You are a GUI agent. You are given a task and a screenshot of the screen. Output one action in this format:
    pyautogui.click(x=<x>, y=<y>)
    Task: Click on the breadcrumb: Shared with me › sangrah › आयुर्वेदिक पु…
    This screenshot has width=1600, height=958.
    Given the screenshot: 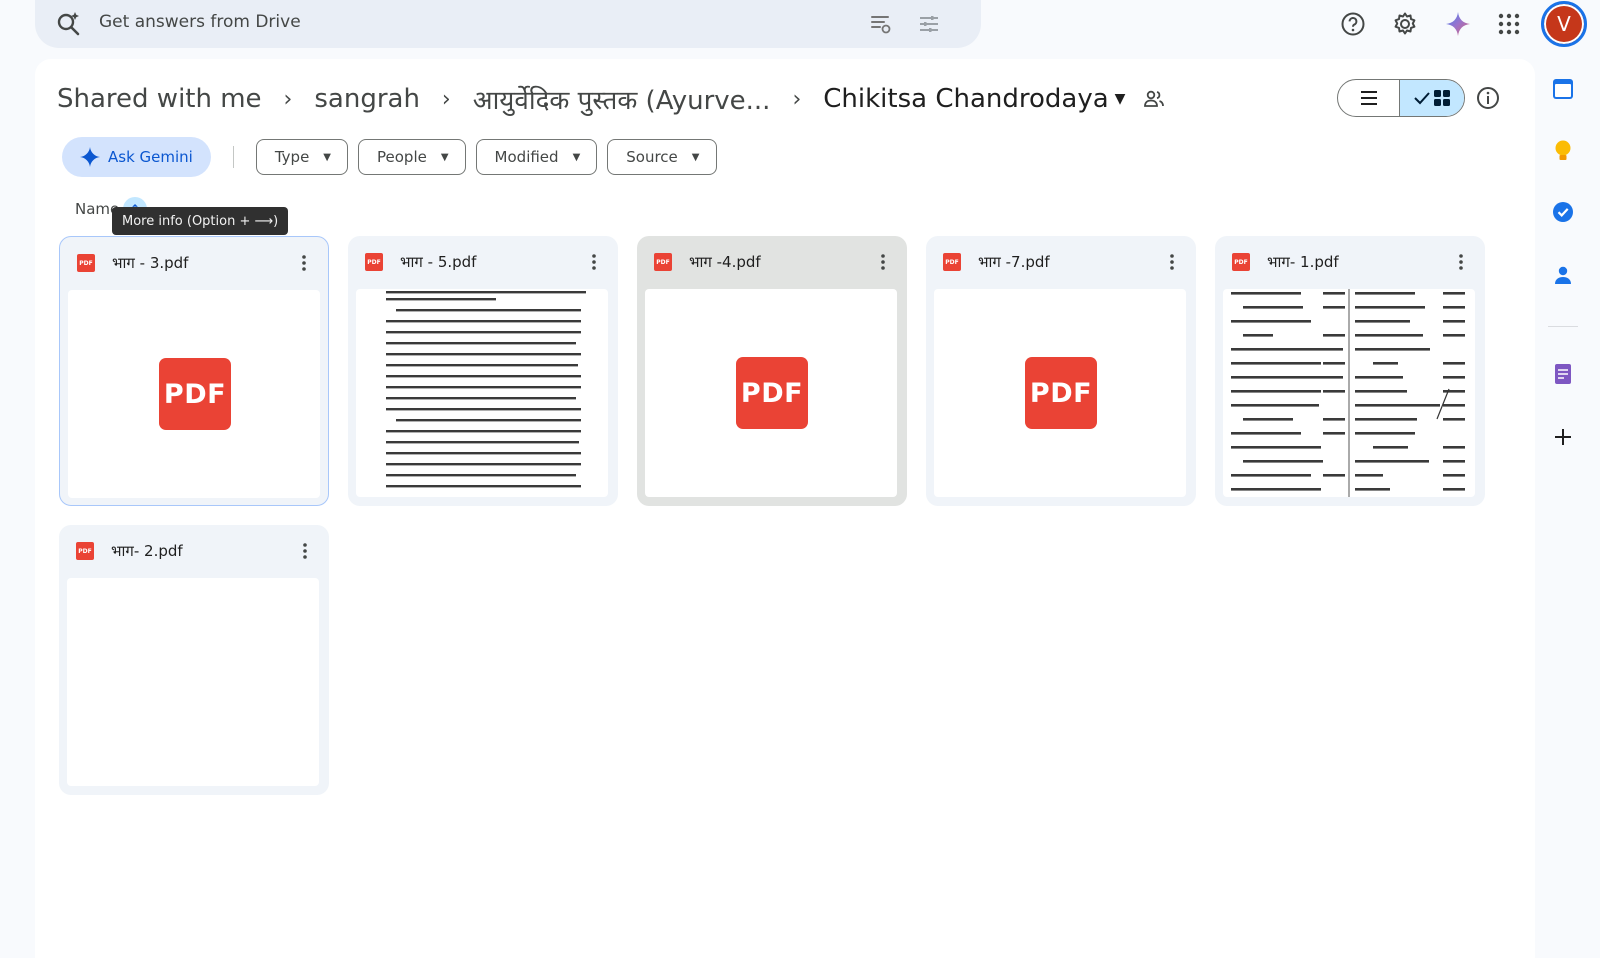 What is the action you would take?
    pyautogui.click(x=611, y=99)
    